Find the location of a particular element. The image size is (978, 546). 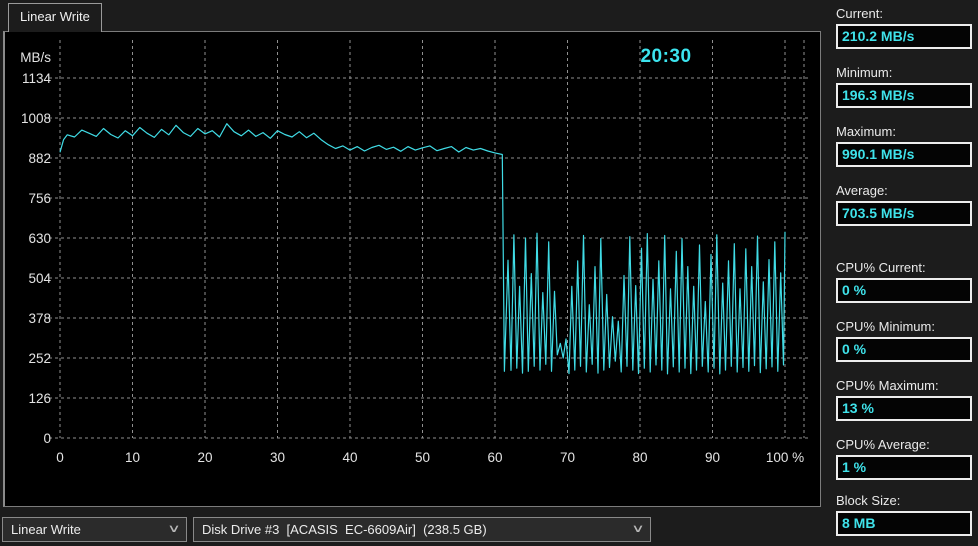

stat-value: 8 MB is located at coordinates (904, 523).